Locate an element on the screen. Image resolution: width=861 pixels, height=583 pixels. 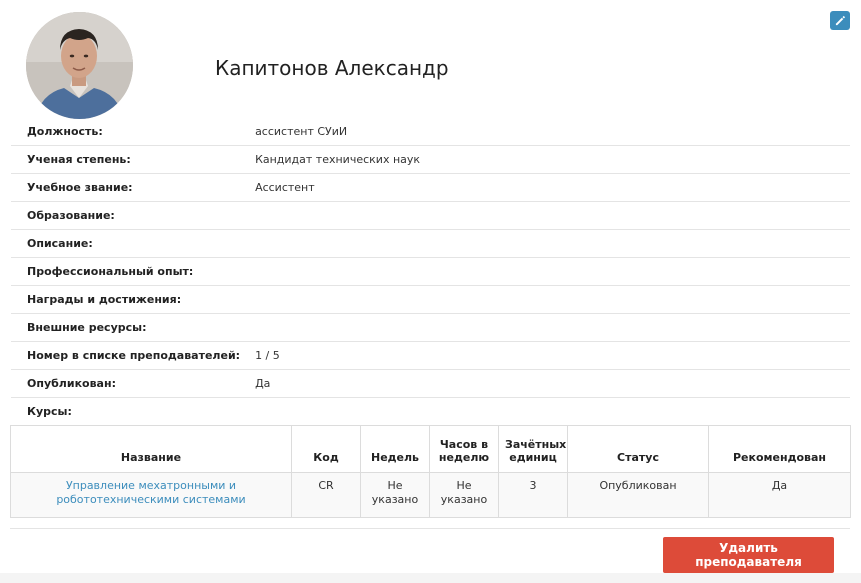
field-value: ассистент СУиИ is located at coordinates (301, 131).